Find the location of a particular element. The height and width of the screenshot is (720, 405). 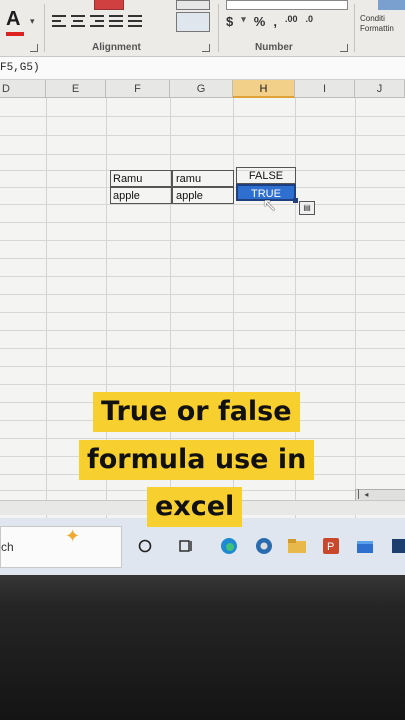

caption-line-1: True or false is located at coordinates (196, 412).